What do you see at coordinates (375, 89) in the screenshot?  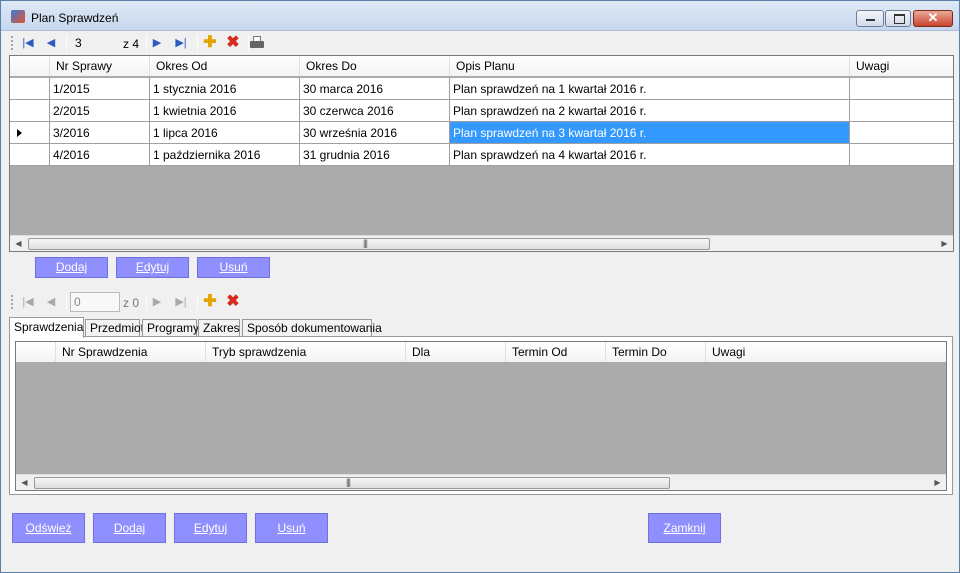 I see `cell-okres-do: 30 marca 2016` at bounding box center [375, 89].